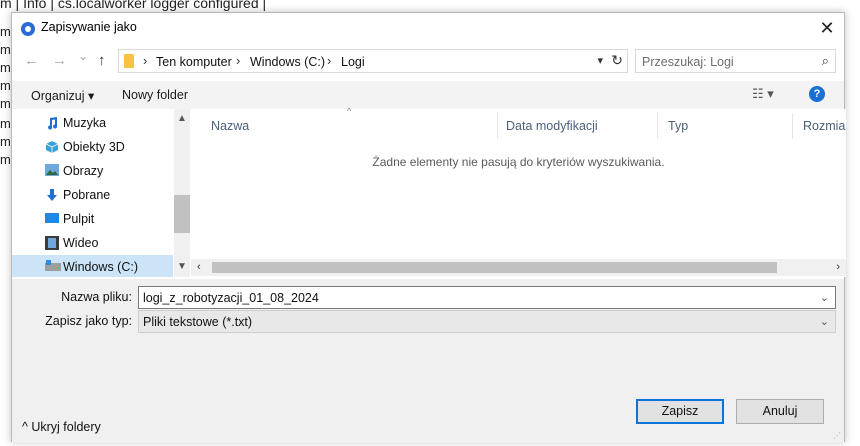  Describe the element at coordinates (428, 95) in the screenshot. I see `toolbar: Organizuj ▾ Nowy folder ☷ ▾ ?` at that location.